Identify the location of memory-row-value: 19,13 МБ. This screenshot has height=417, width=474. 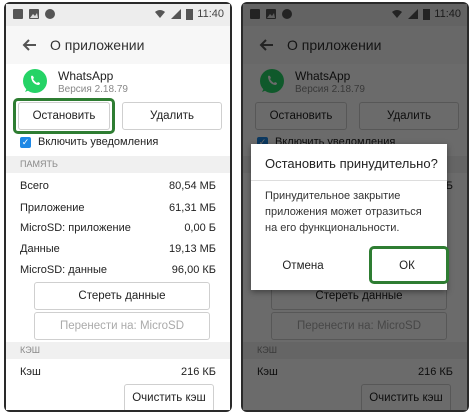
(192, 249).